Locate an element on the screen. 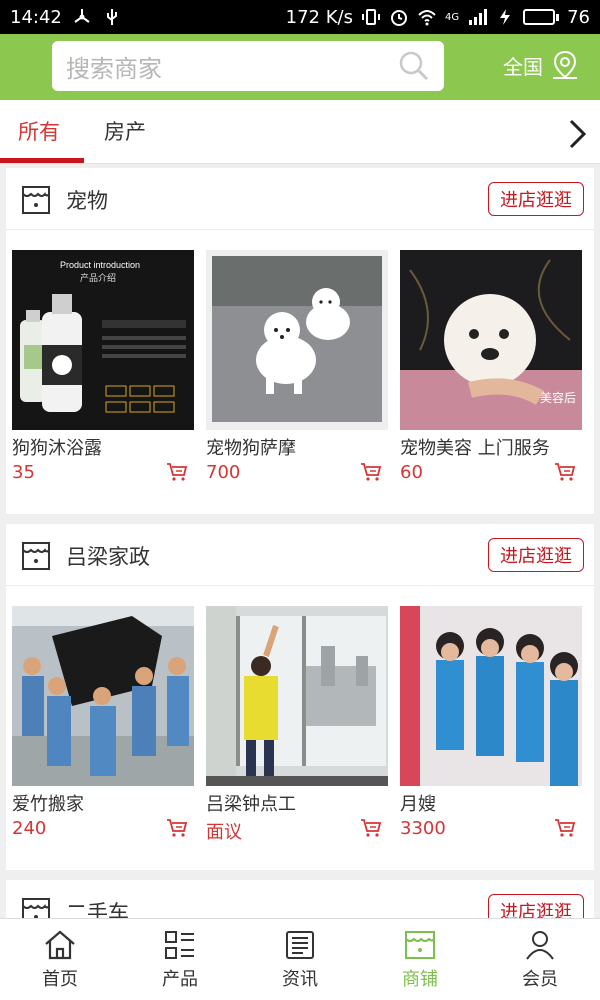  product-card: 美容后 宠物美容 上门服务 60 is located at coordinates (491, 366).